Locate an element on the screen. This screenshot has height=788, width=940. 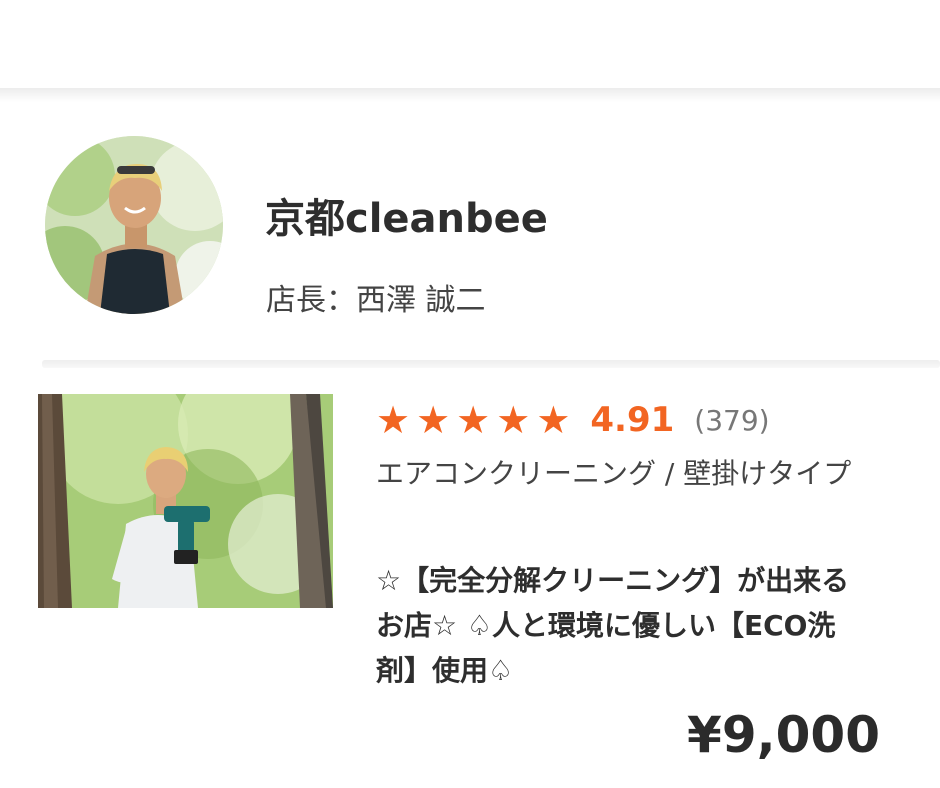
top-bar-shadow is located at coordinates (470, 95).